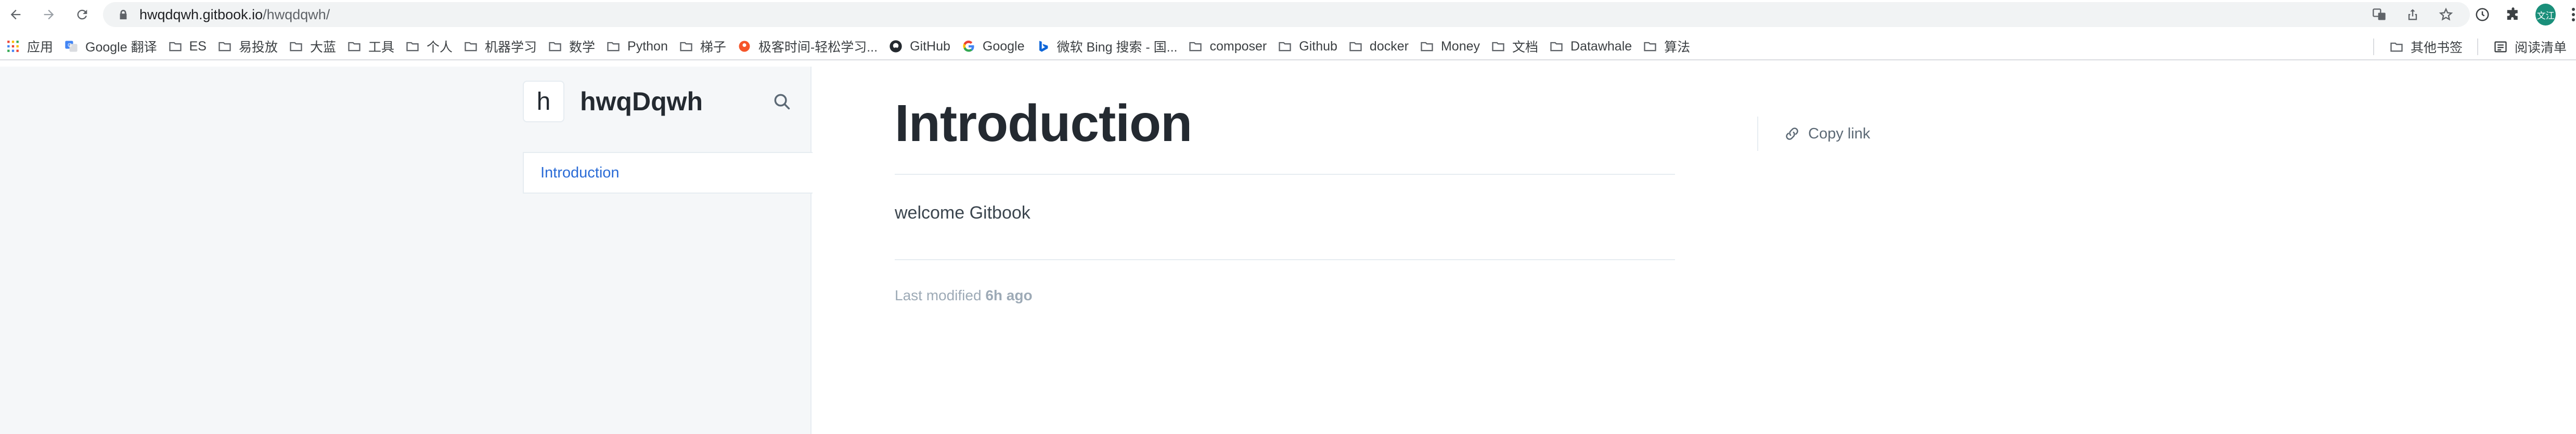  What do you see at coordinates (48, 14) in the screenshot?
I see `forward-button` at bounding box center [48, 14].